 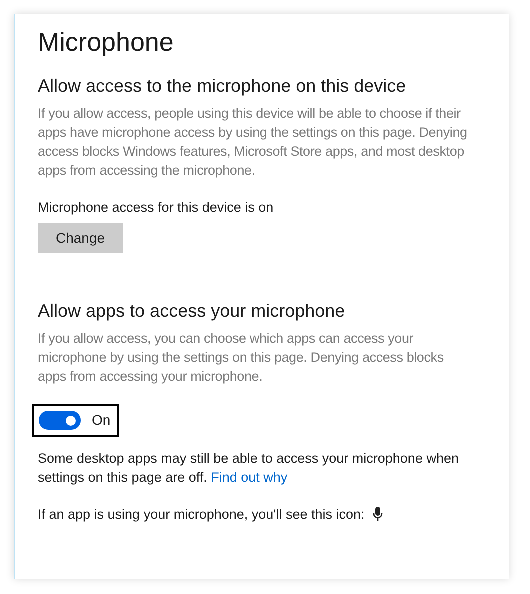 What do you see at coordinates (249, 468) in the screenshot?
I see `note-text: Some desktop apps may still be able to access your microphone when settings on this page are off. Find out why` at bounding box center [249, 468].